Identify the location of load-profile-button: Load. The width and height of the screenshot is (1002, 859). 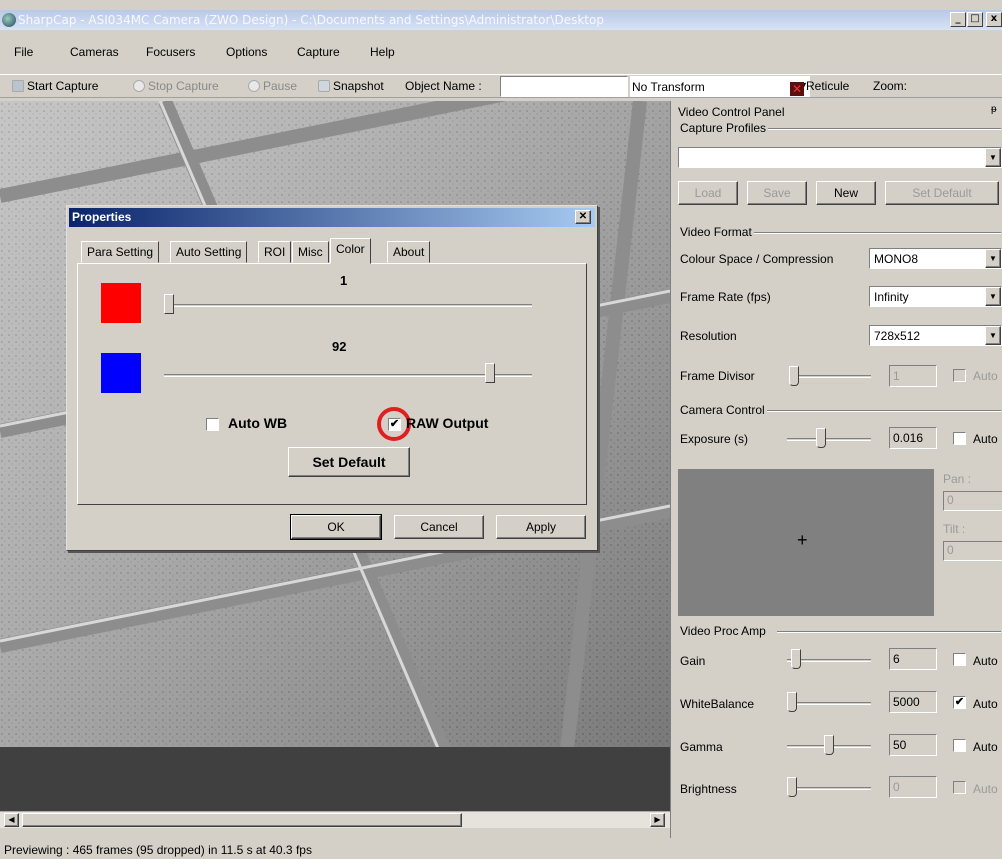
(708, 193).